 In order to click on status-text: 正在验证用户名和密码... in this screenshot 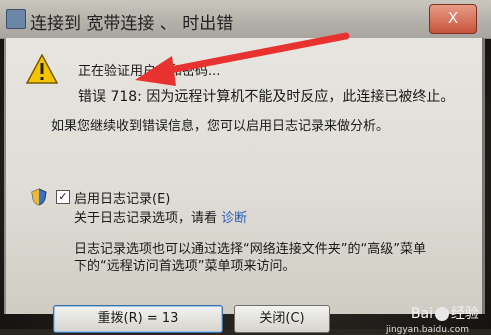, I will do `click(149, 71)`.